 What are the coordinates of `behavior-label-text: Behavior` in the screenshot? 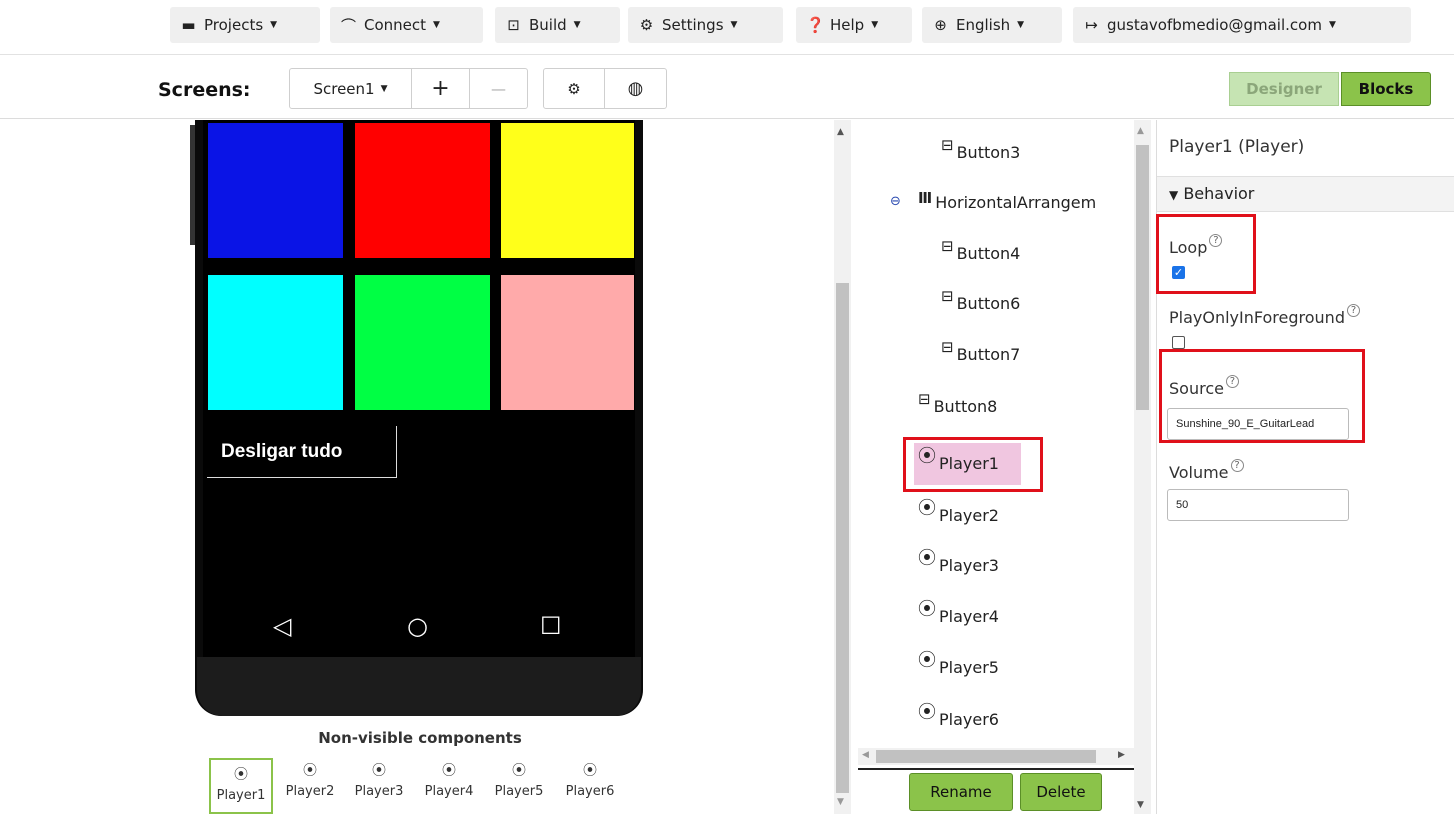 It's located at (1219, 193).